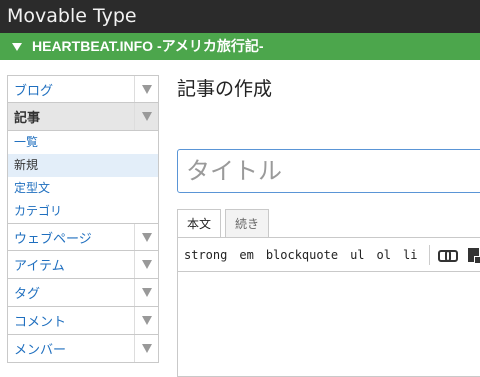 The width and height of the screenshot is (480, 377). I want to click on editor-toolbar: strong em blockquote ul ol li, so click(329, 255).